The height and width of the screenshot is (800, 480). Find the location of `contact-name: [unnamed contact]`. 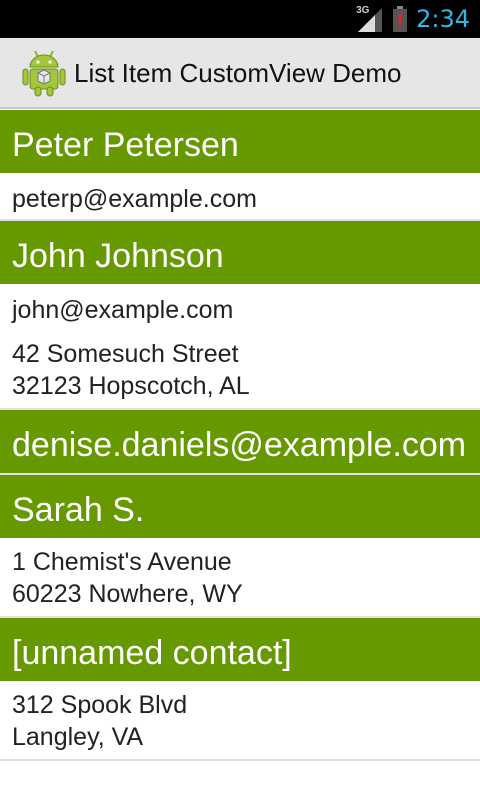

contact-name: [unnamed contact] is located at coordinates (240, 649).